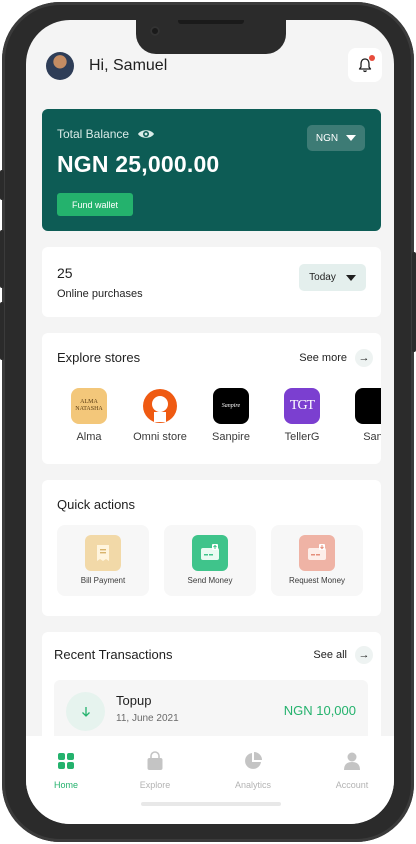  Describe the element at coordinates (155, 785) in the screenshot. I see `tab-label: Explore` at that location.